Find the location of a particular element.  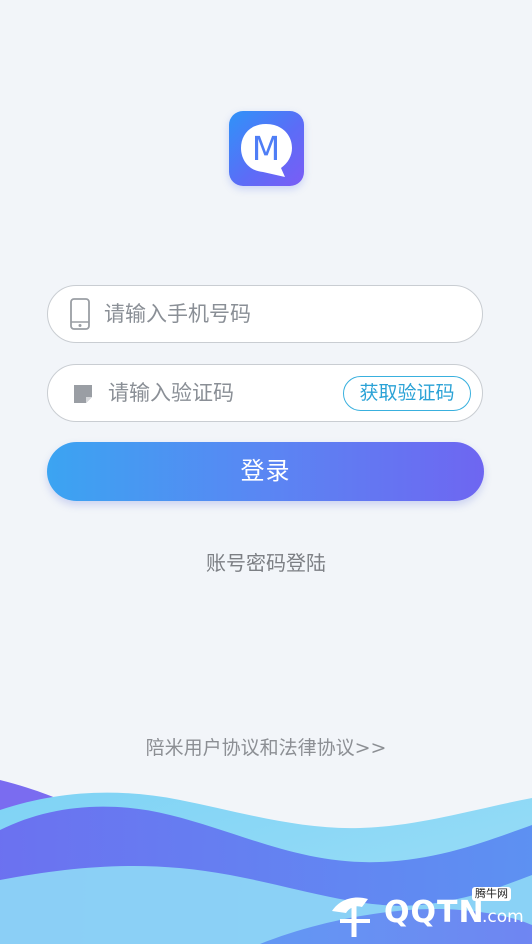

site-watermark: 腾牛网 QQTN .com is located at coordinates (426, 912).